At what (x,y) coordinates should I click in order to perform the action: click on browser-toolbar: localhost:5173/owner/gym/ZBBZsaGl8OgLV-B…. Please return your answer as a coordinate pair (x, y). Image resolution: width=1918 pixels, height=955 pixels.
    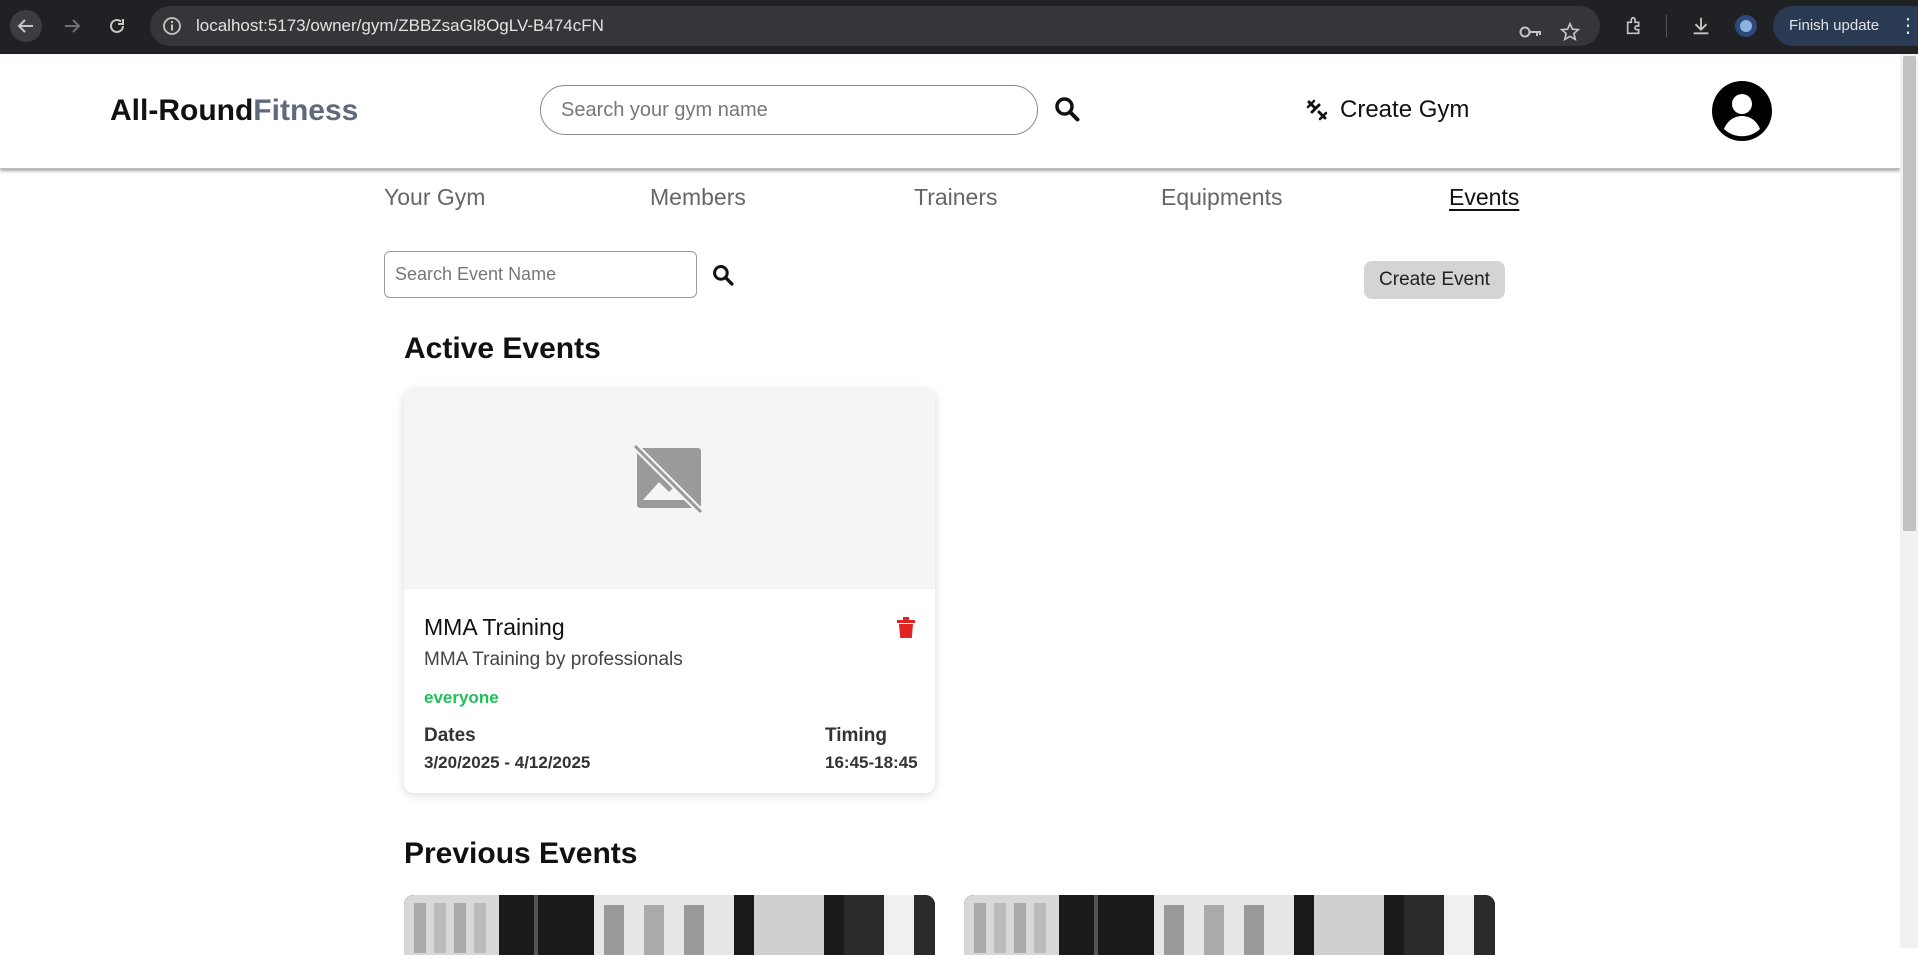
    Looking at the image, I should click on (959, 27).